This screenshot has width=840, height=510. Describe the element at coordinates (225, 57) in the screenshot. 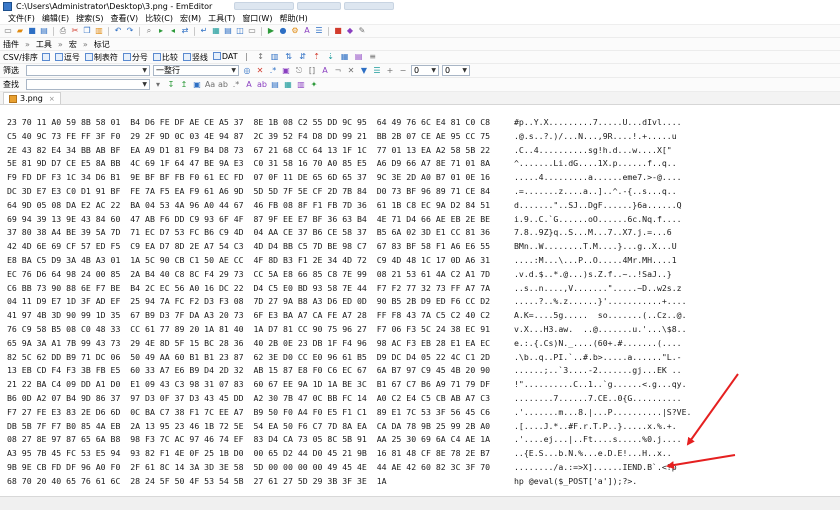

I see `csv-option: DAT` at that location.